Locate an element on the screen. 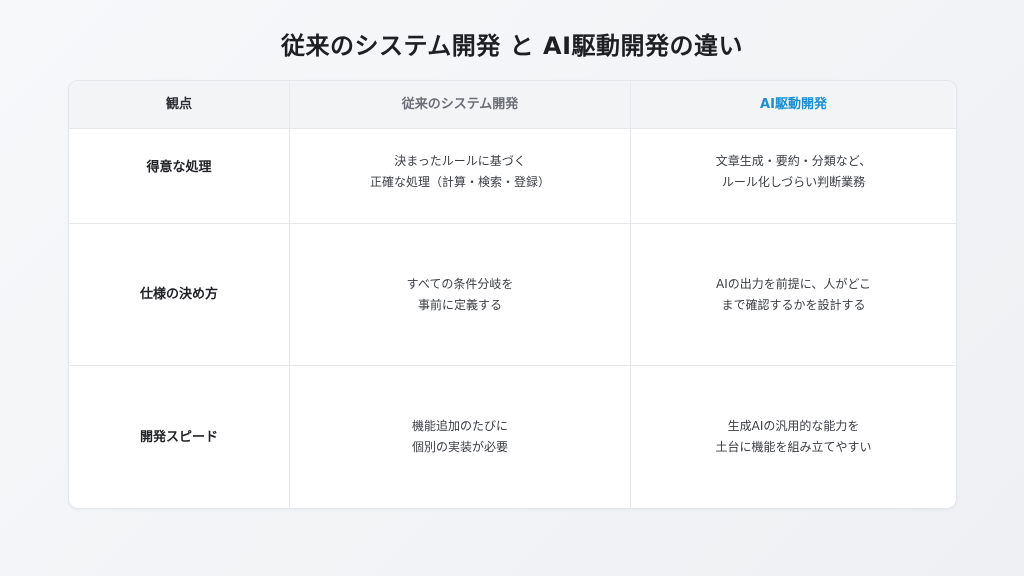  cell-ai-spec: AIの出力を前提に、人がどこ まで確認するかを設計する is located at coordinates (793, 295).